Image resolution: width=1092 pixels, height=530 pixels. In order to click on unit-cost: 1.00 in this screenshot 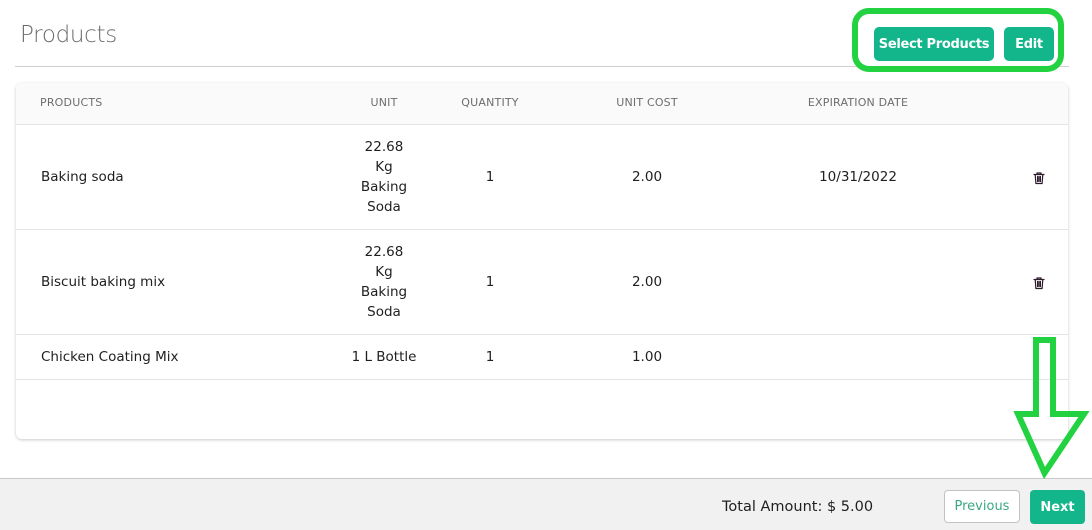, I will do `click(647, 357)`.